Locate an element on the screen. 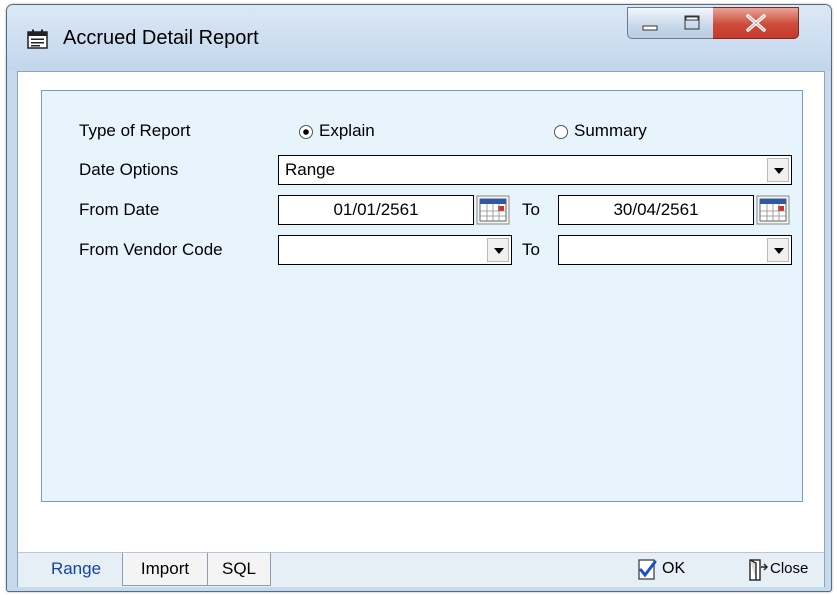 This screenshot has height=595, width=837. tab-range: Range is located at coordinates (76, 569).